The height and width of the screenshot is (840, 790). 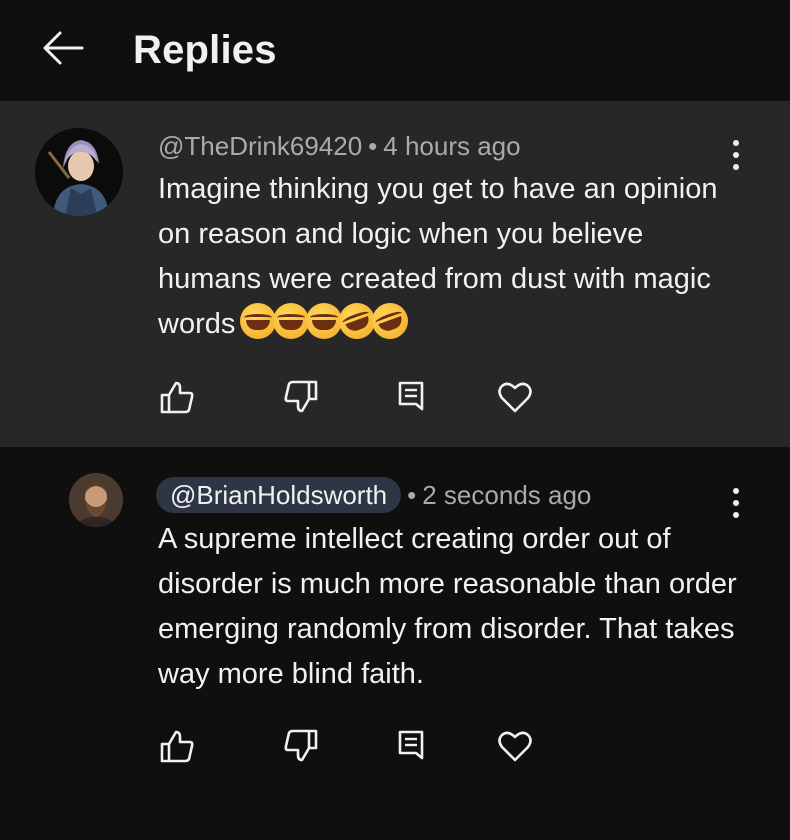 I want to click on comment-time: 2 seconds ago, so click(x=507, y=495).